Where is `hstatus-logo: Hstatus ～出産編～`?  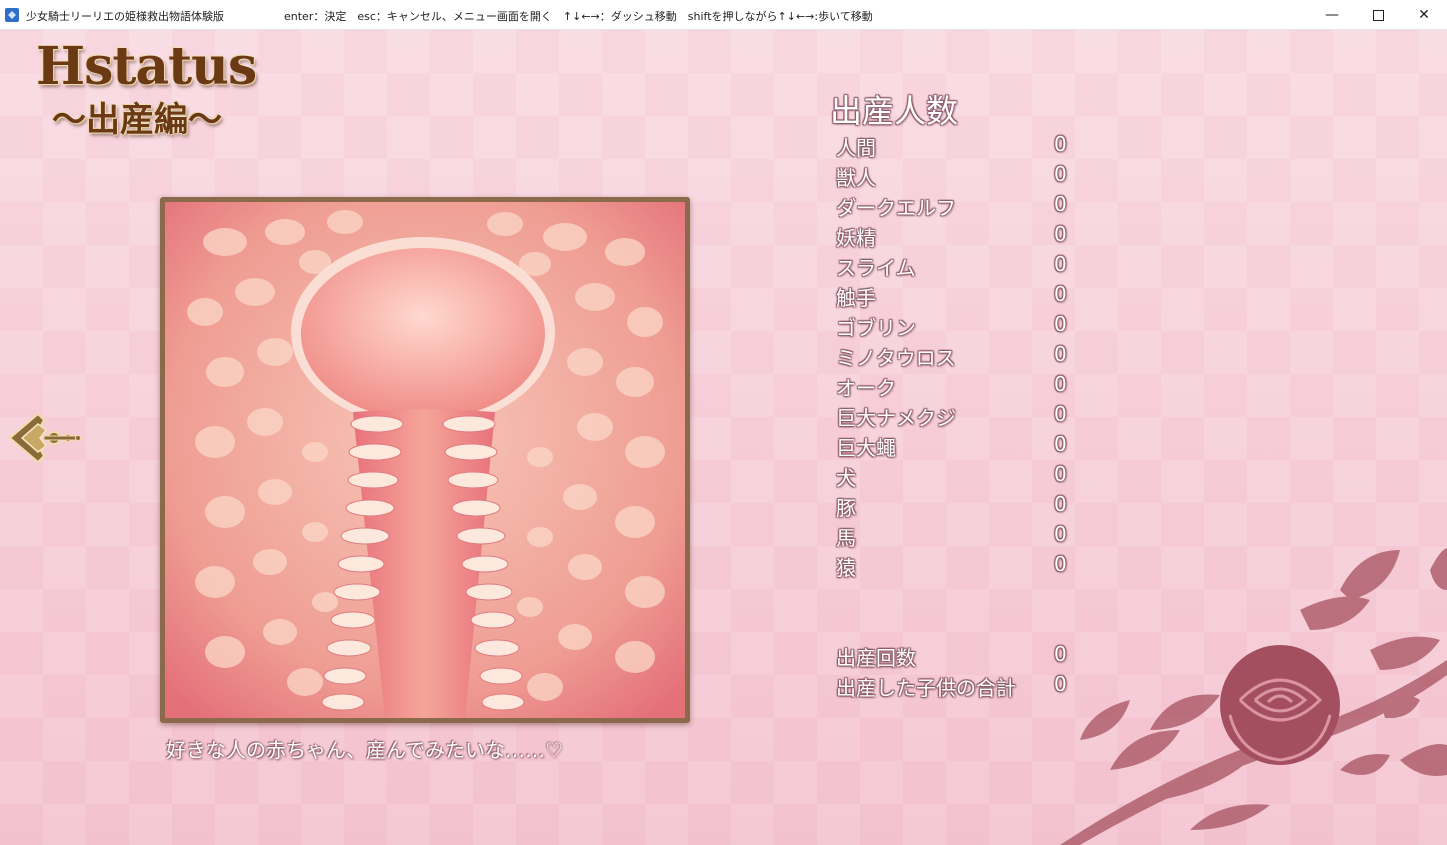 hstatus-logo: Hstatus ～出産編～ is located at coordinates (156, 91).